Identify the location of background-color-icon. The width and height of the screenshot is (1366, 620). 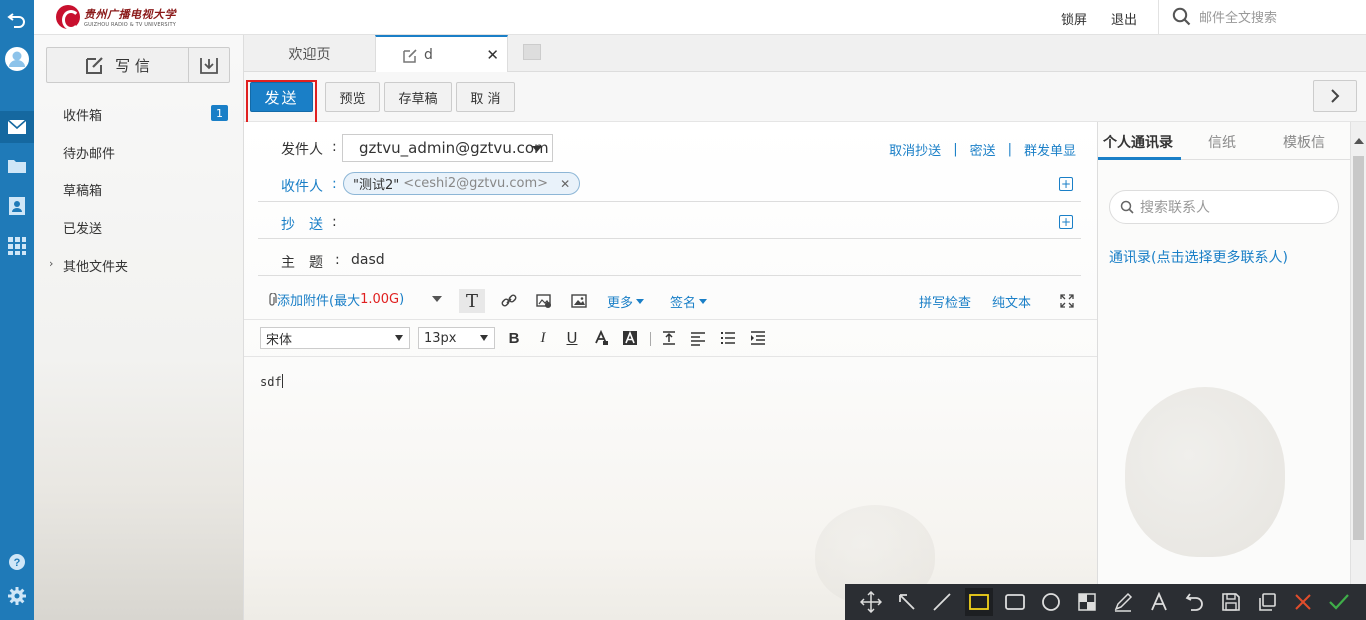
(630, 338).